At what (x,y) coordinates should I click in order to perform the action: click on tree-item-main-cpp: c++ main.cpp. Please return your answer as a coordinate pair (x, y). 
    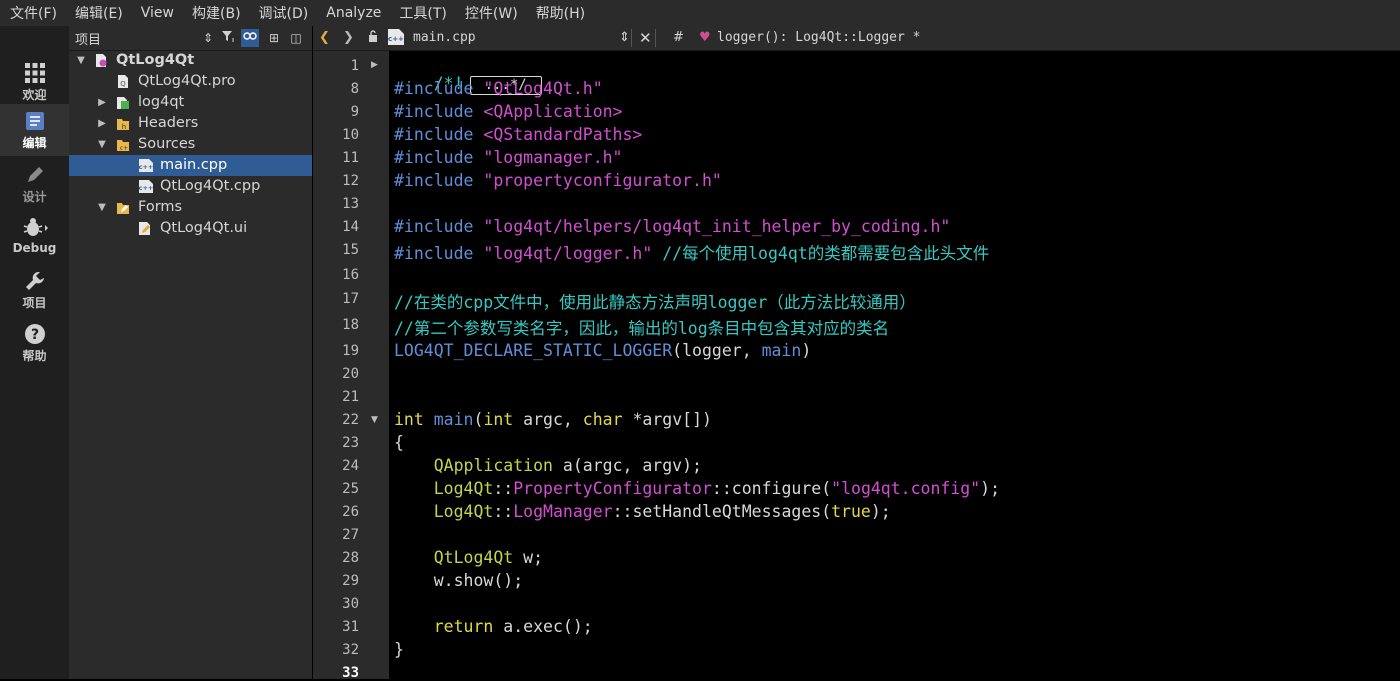
    Looking at the image, I should click on (190, 165).